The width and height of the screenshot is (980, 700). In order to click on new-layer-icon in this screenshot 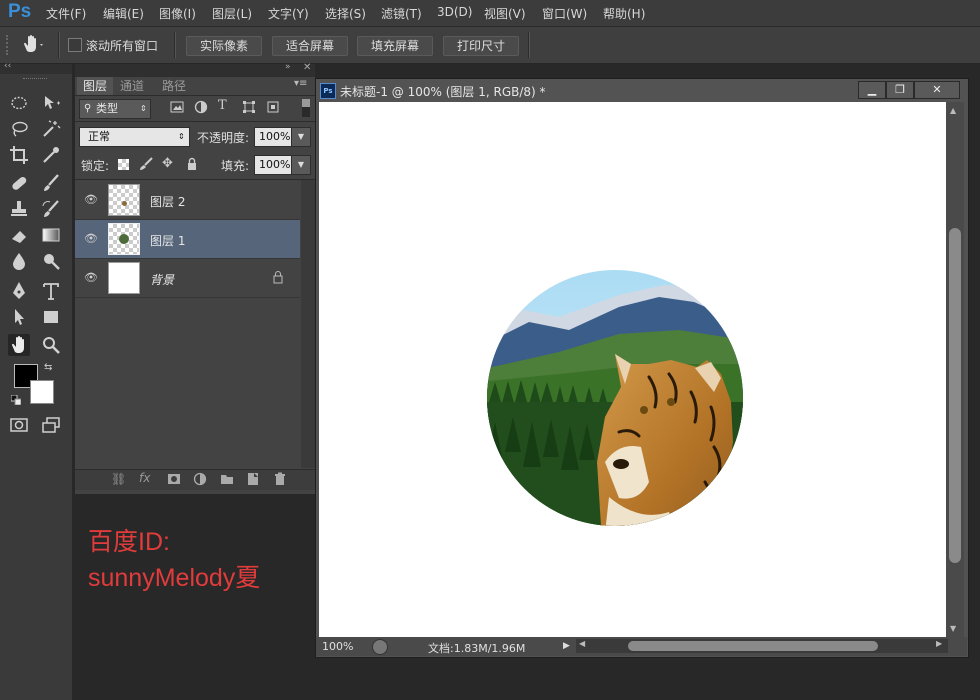, I will do `click(253, 479)`.